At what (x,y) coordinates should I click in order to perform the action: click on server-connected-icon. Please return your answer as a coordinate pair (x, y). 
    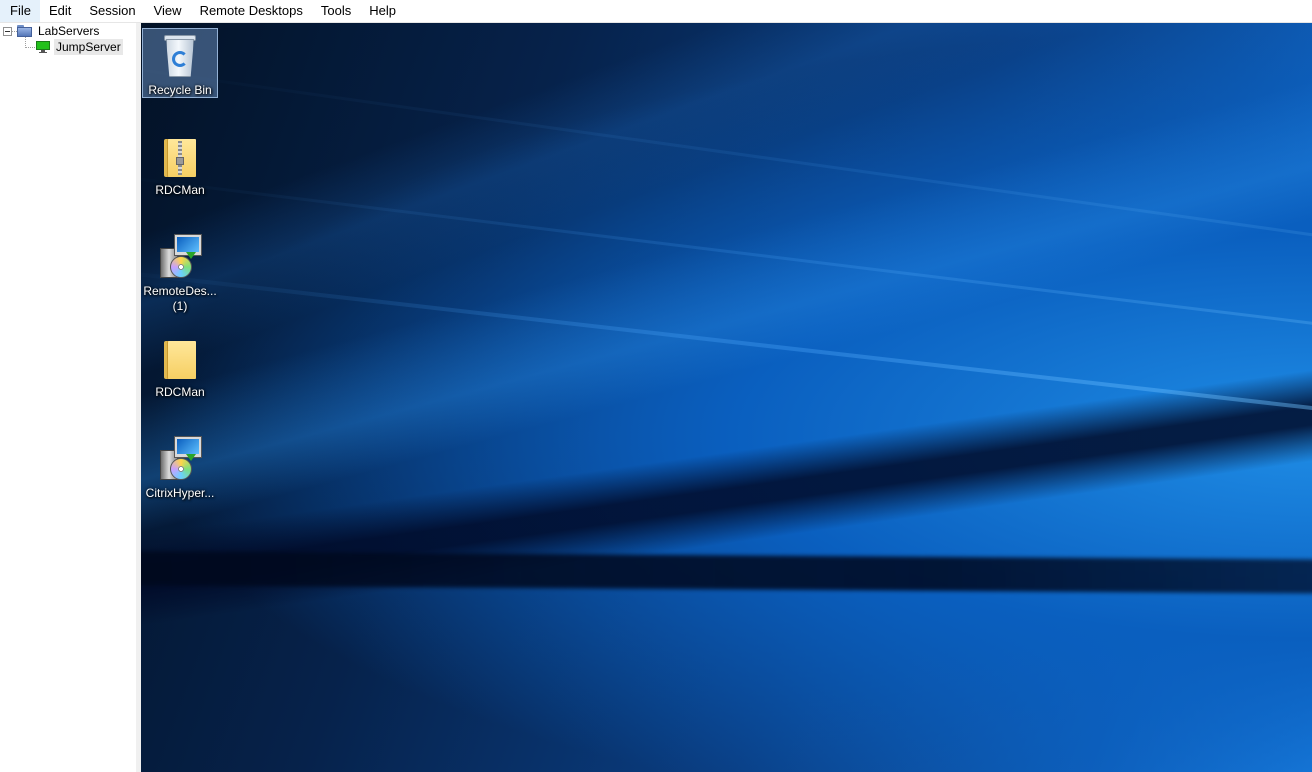
    Looking at the image, I should click on (43, 47).